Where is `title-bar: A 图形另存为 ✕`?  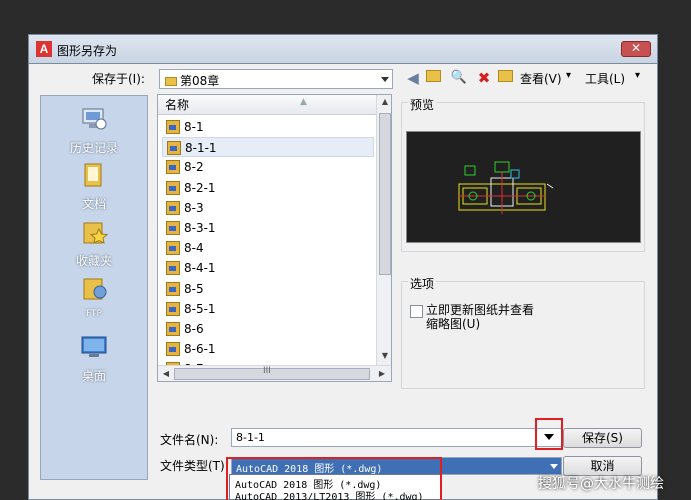
title-bar: A 图形另存为 ✕ is located at coordinates (343, 49).